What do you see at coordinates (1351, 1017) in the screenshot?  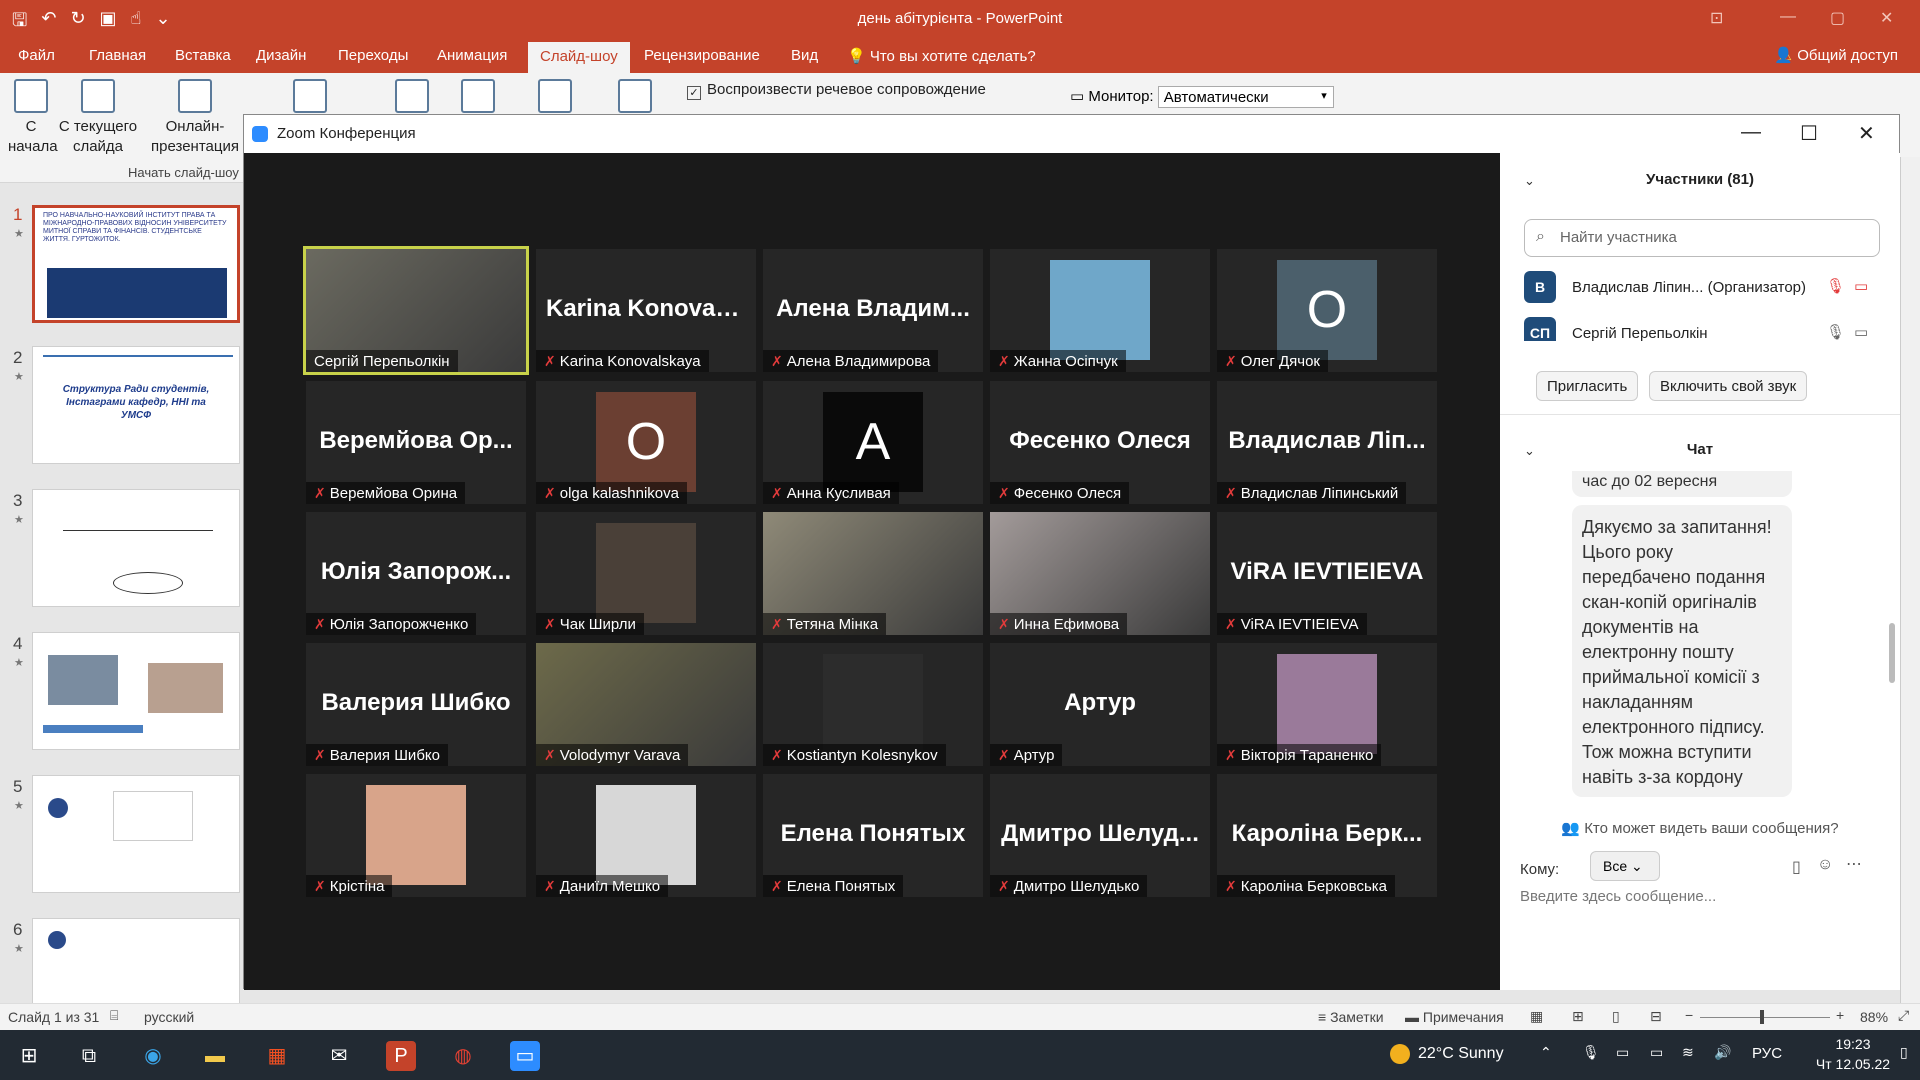 I see `notes-button: ≡ Заметки` at bounding box center [1351, 1017].